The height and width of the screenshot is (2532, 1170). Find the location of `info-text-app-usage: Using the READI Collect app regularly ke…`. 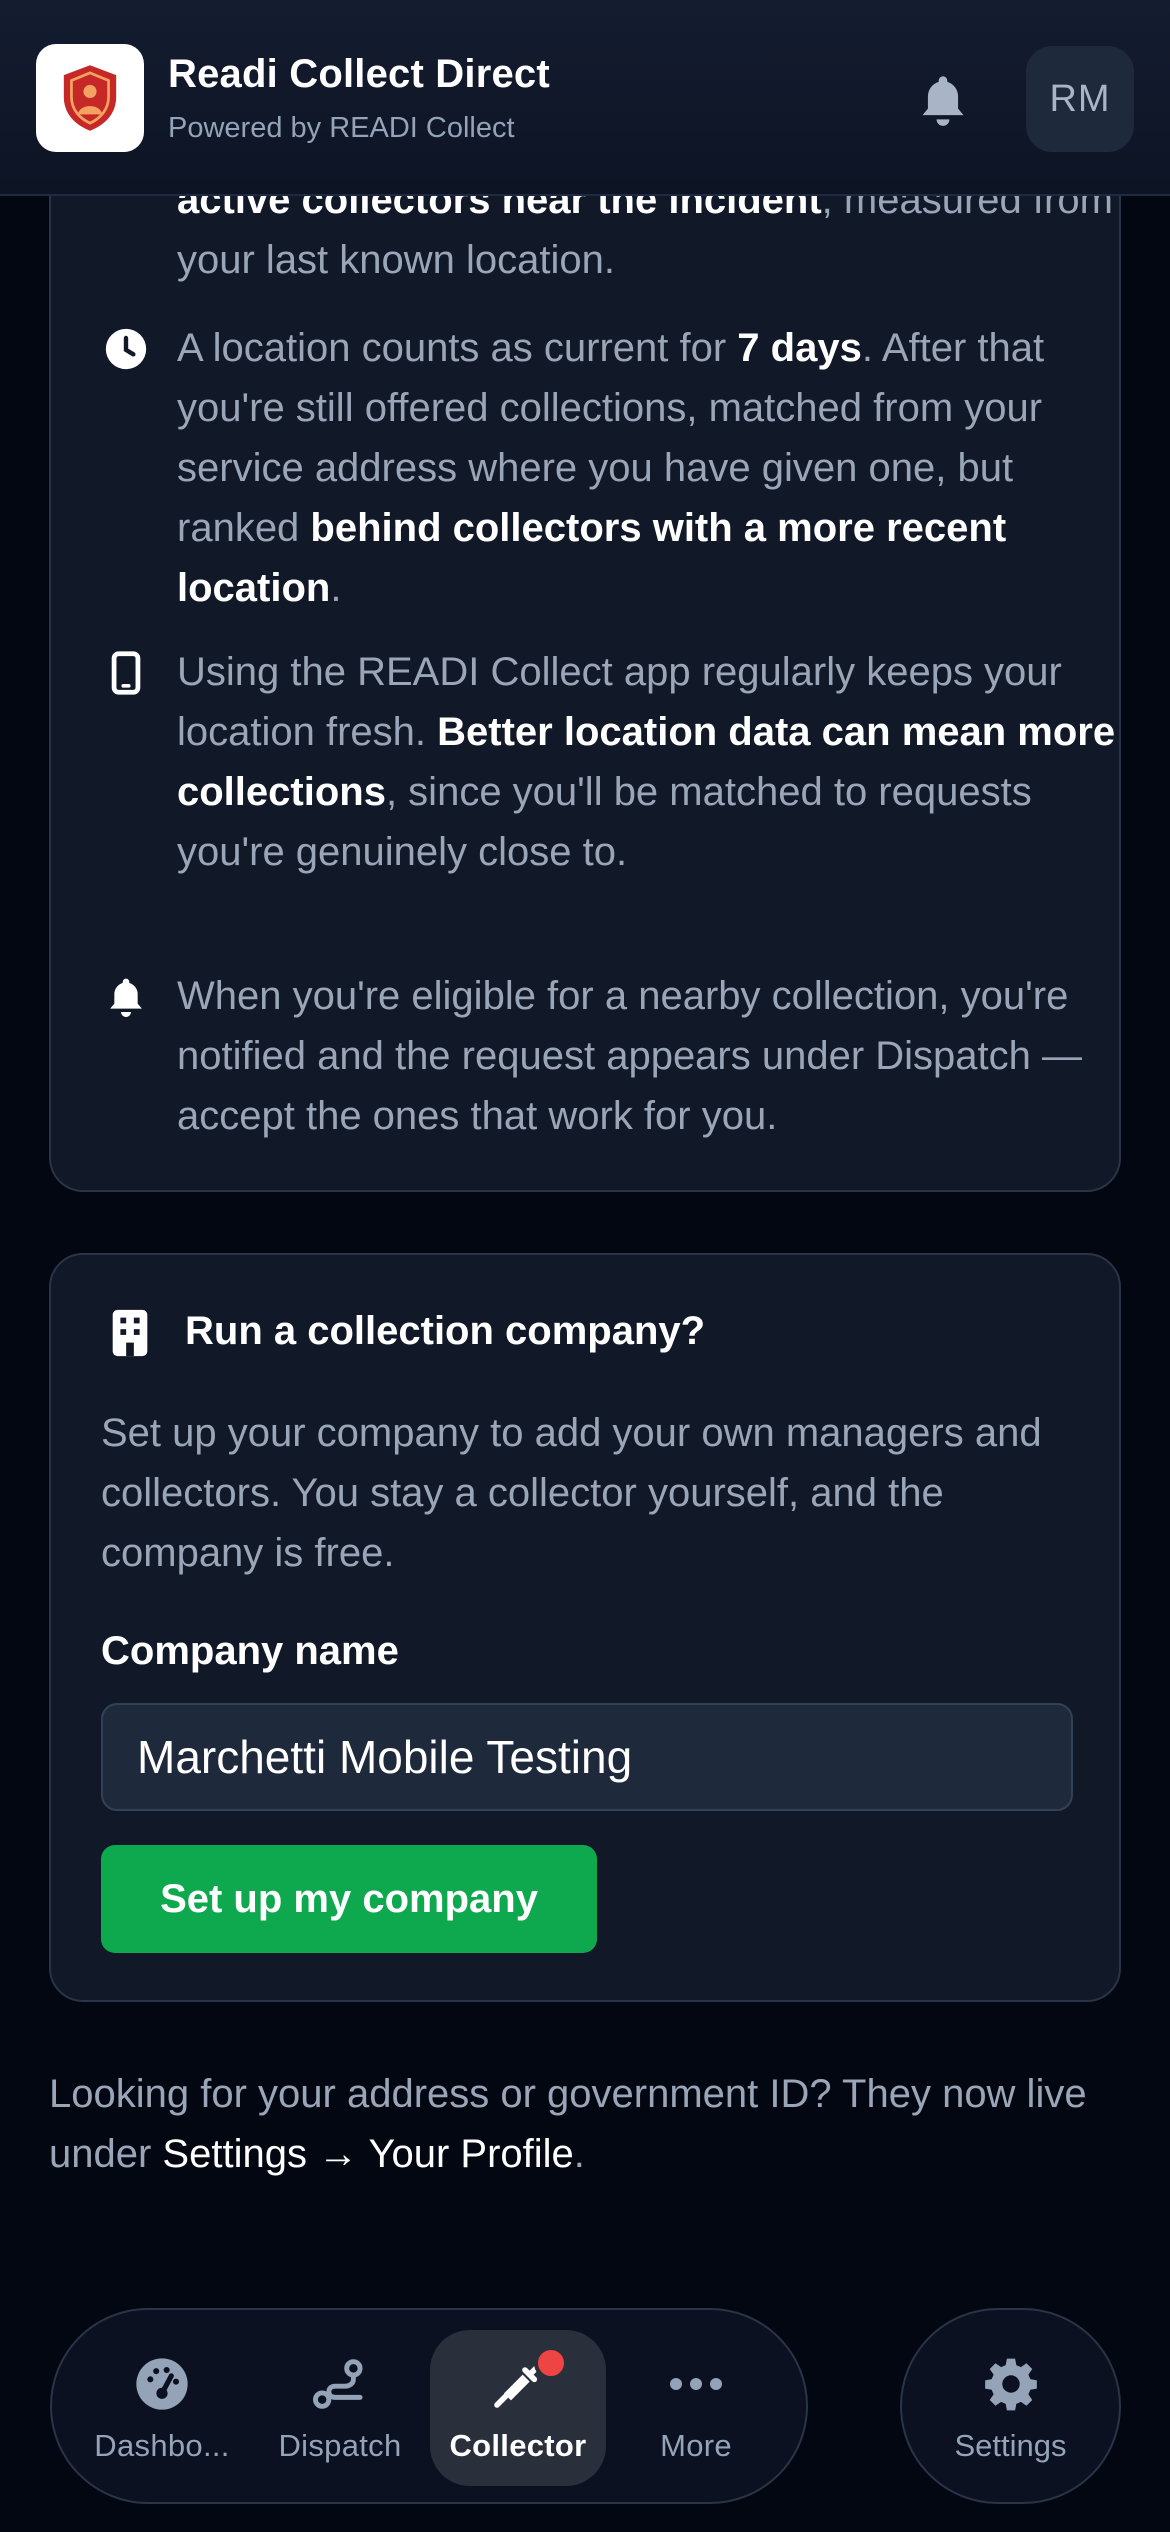

info-text-app-usage: Using the READI Collect app regularly ke… is located at coordinates (646, 762).